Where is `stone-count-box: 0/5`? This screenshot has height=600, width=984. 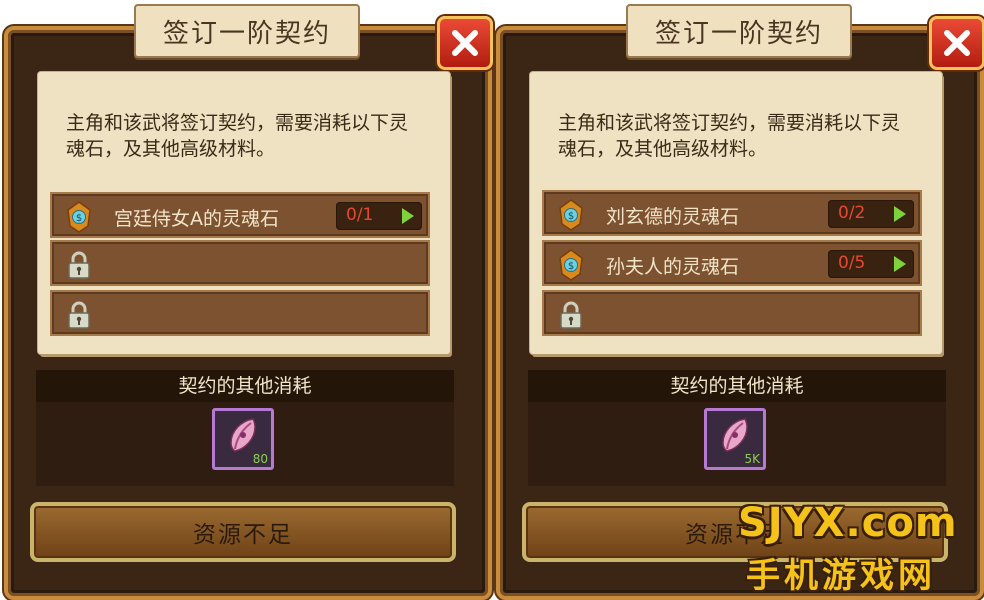 stone-count-box: 0/5 is located at coordinates (871, 264).